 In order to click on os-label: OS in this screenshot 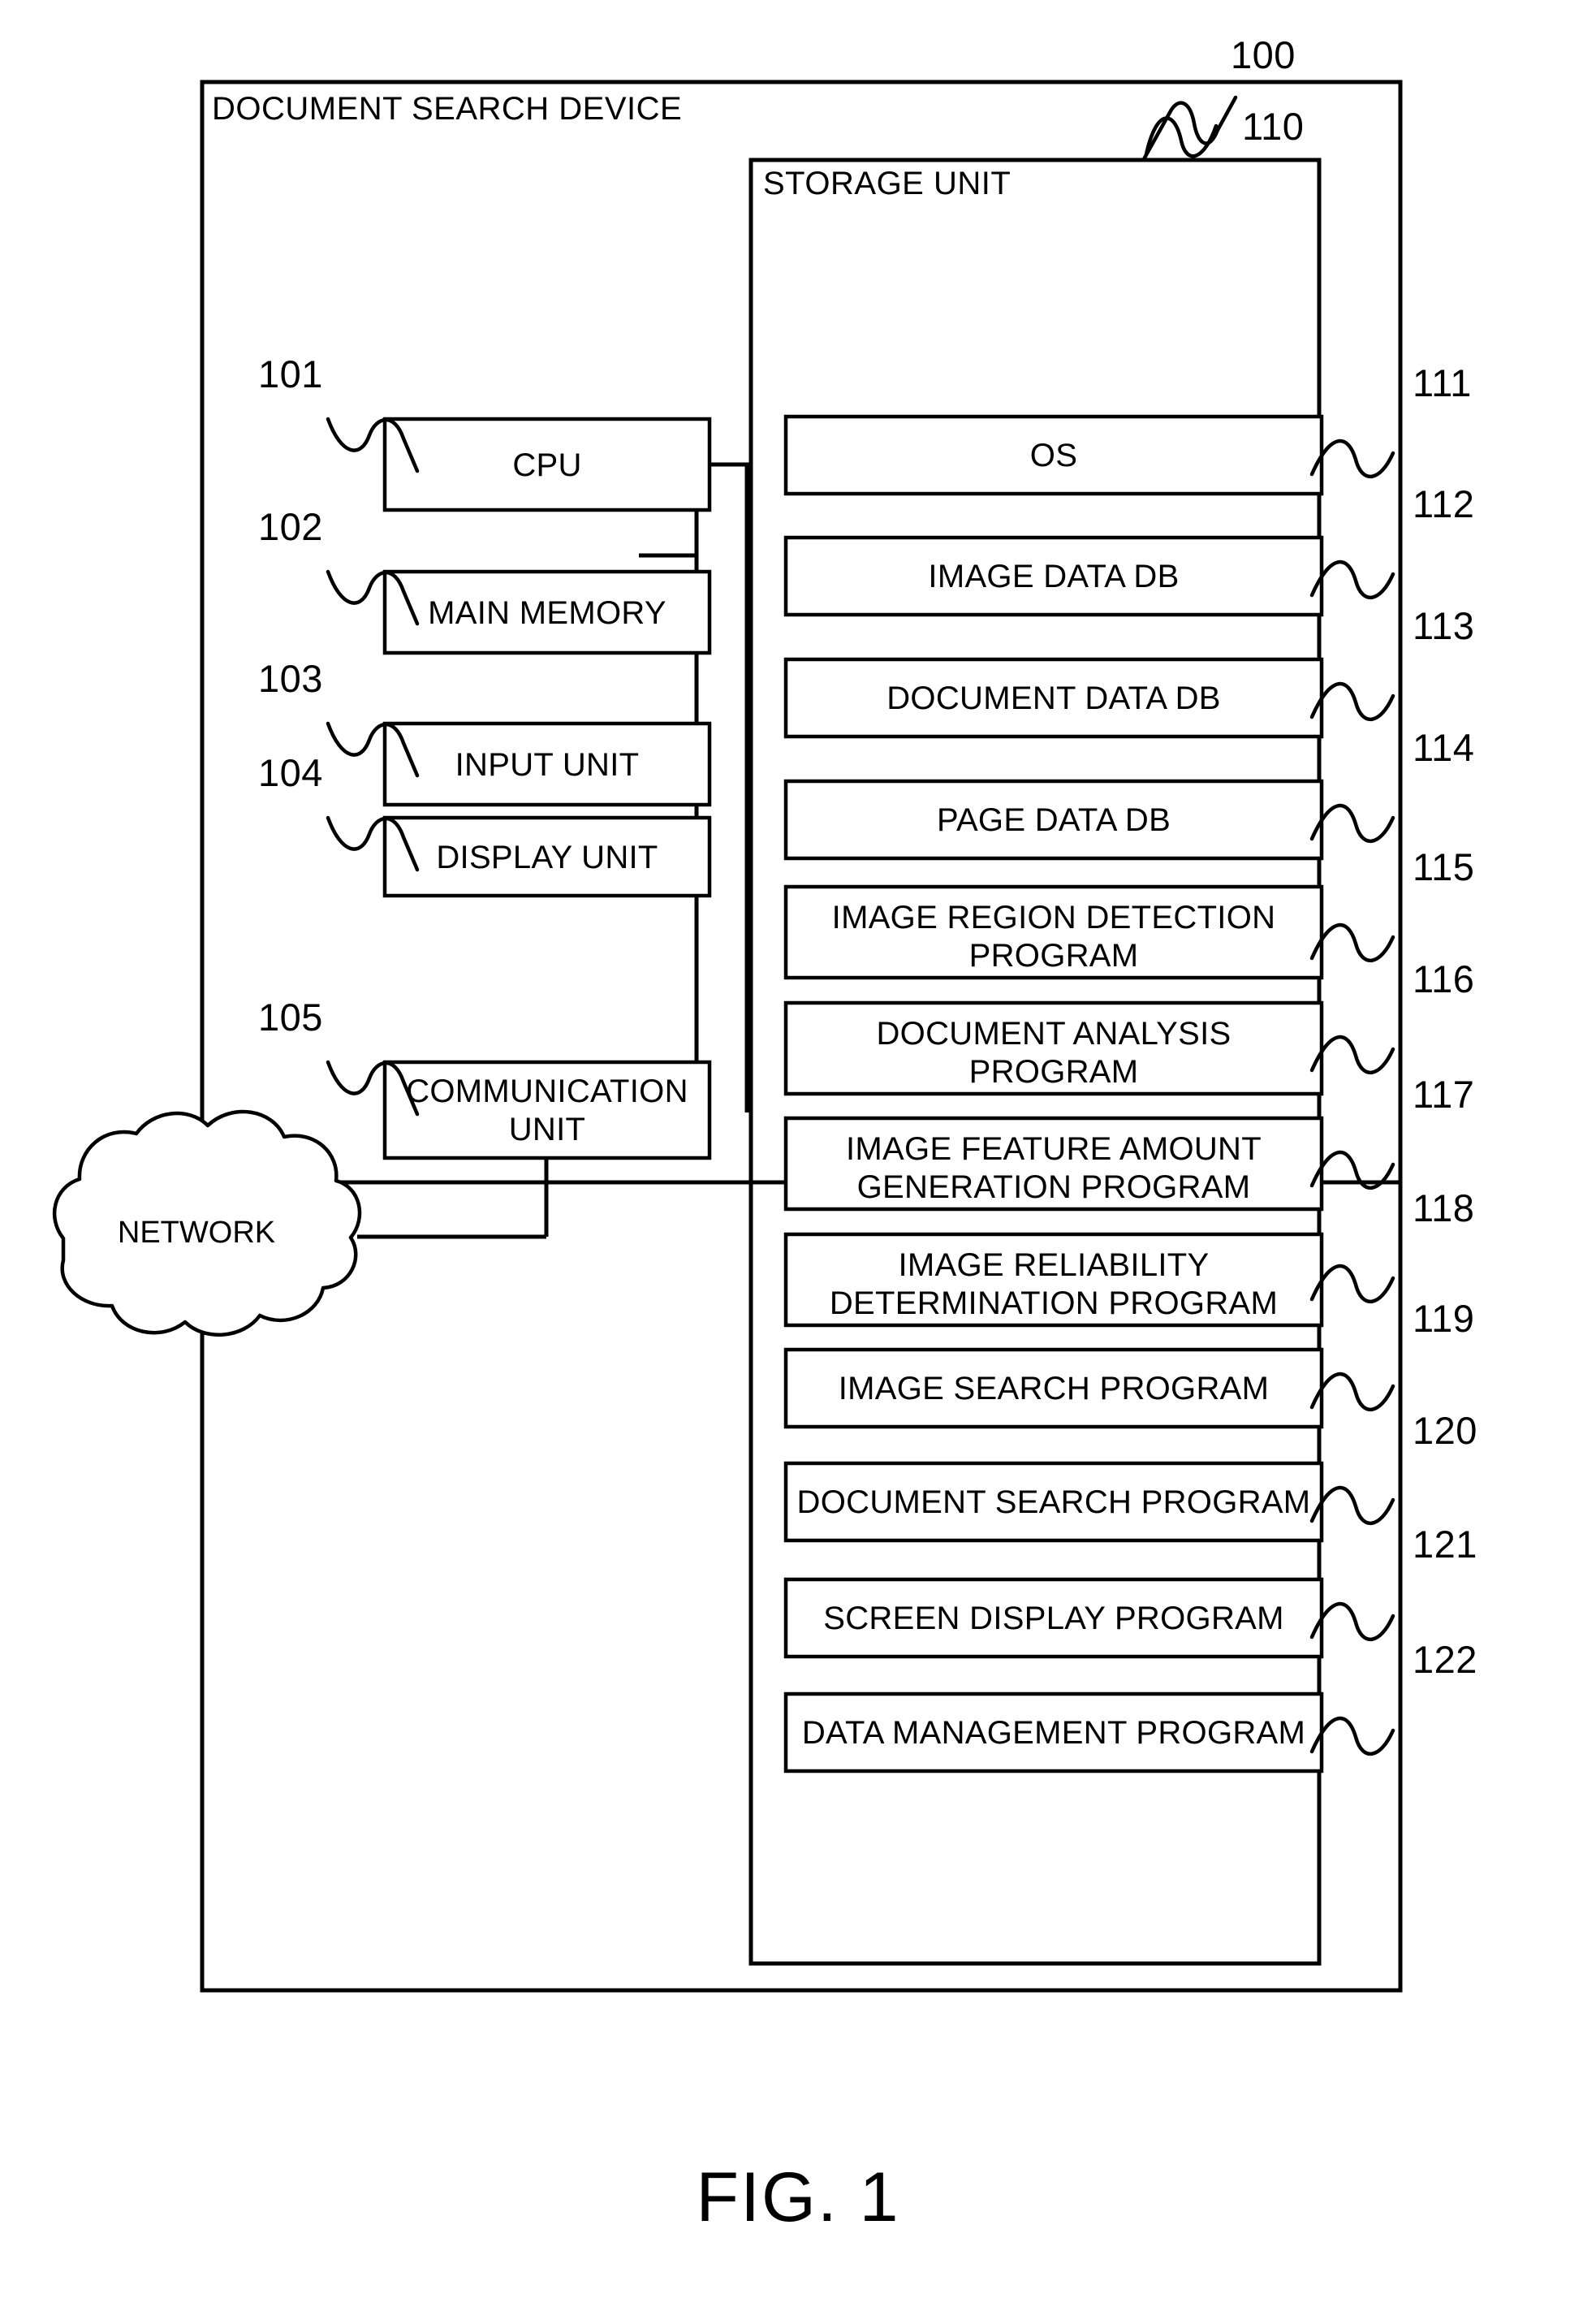, I will do `click(1053, 455)`.